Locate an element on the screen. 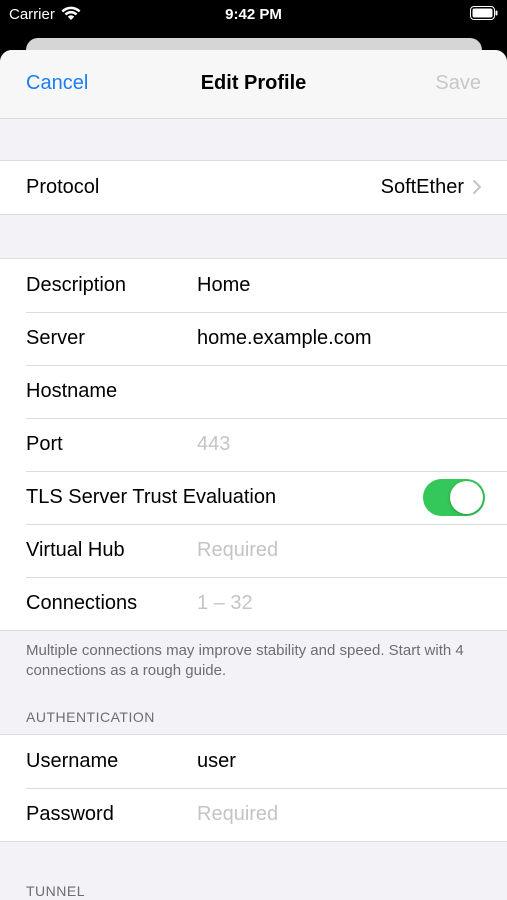  protocol-group: Protocol SoftEther is located at coordinates (253, 187).